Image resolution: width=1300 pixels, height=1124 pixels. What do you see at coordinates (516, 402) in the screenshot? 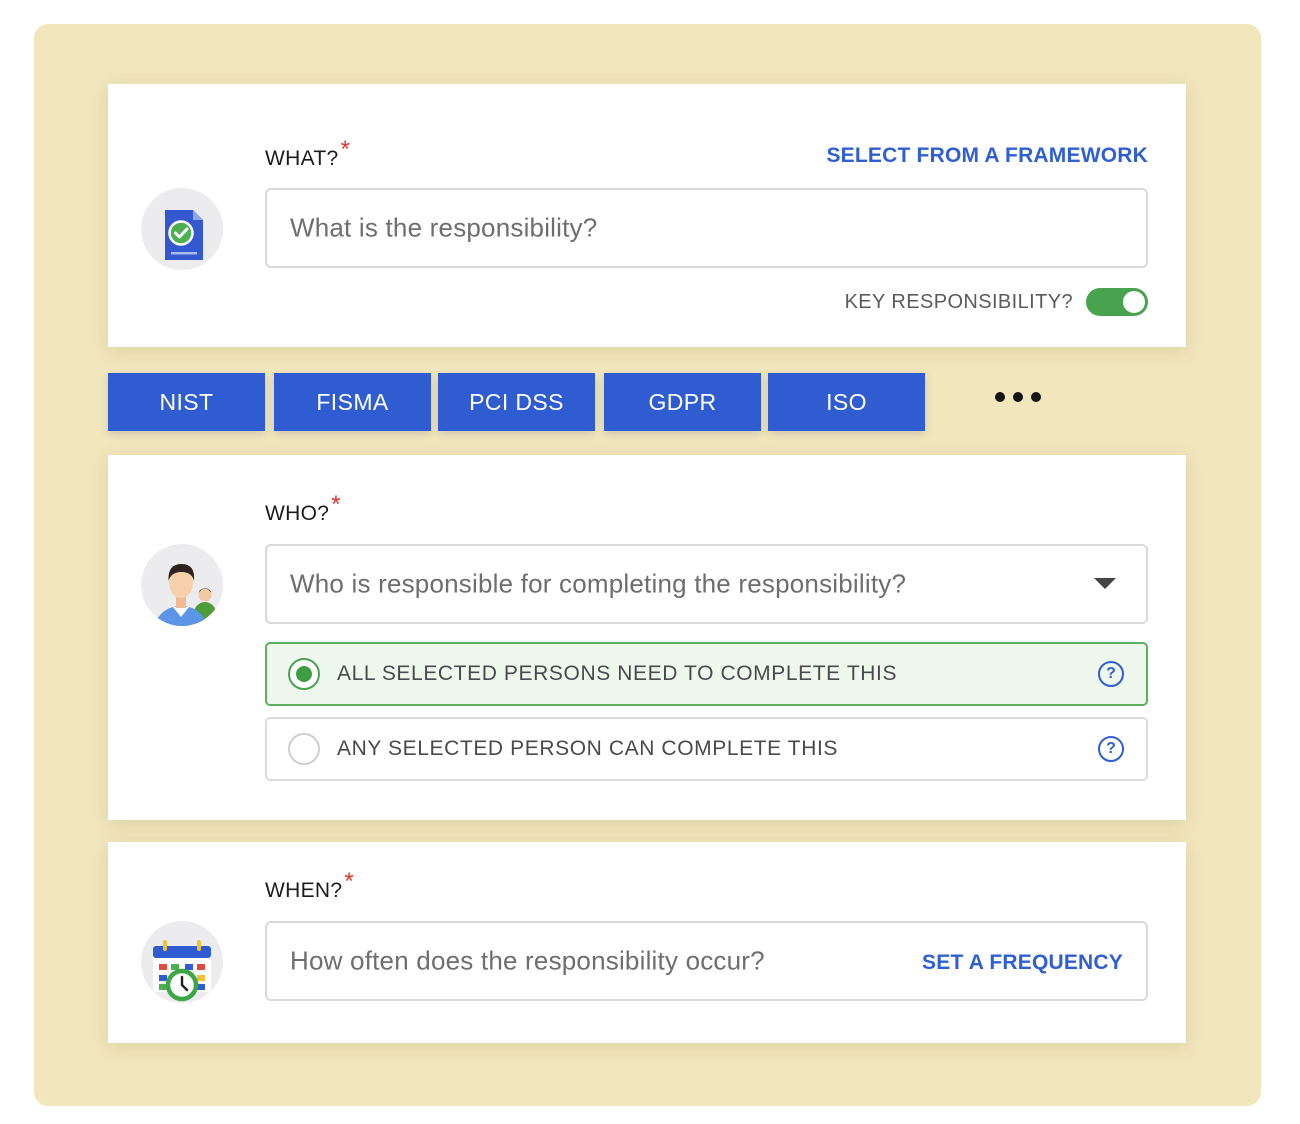
I see `tag-pci-dss: PCI DSS` at bounding box center [516, 402].